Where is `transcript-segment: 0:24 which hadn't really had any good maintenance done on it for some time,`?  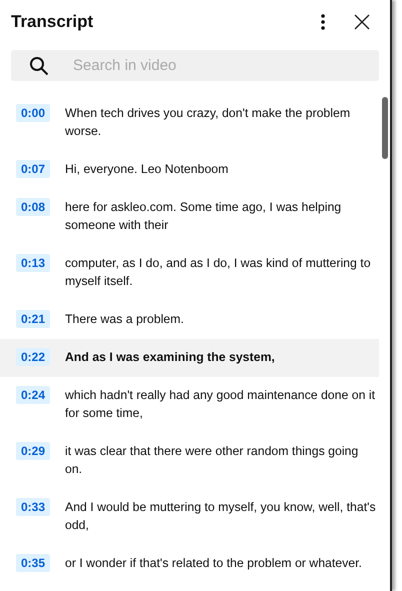
transcript-segment: 0:24 which hadn't really had any good maintenance done on it for some time, is located at coordinates (189, 405).